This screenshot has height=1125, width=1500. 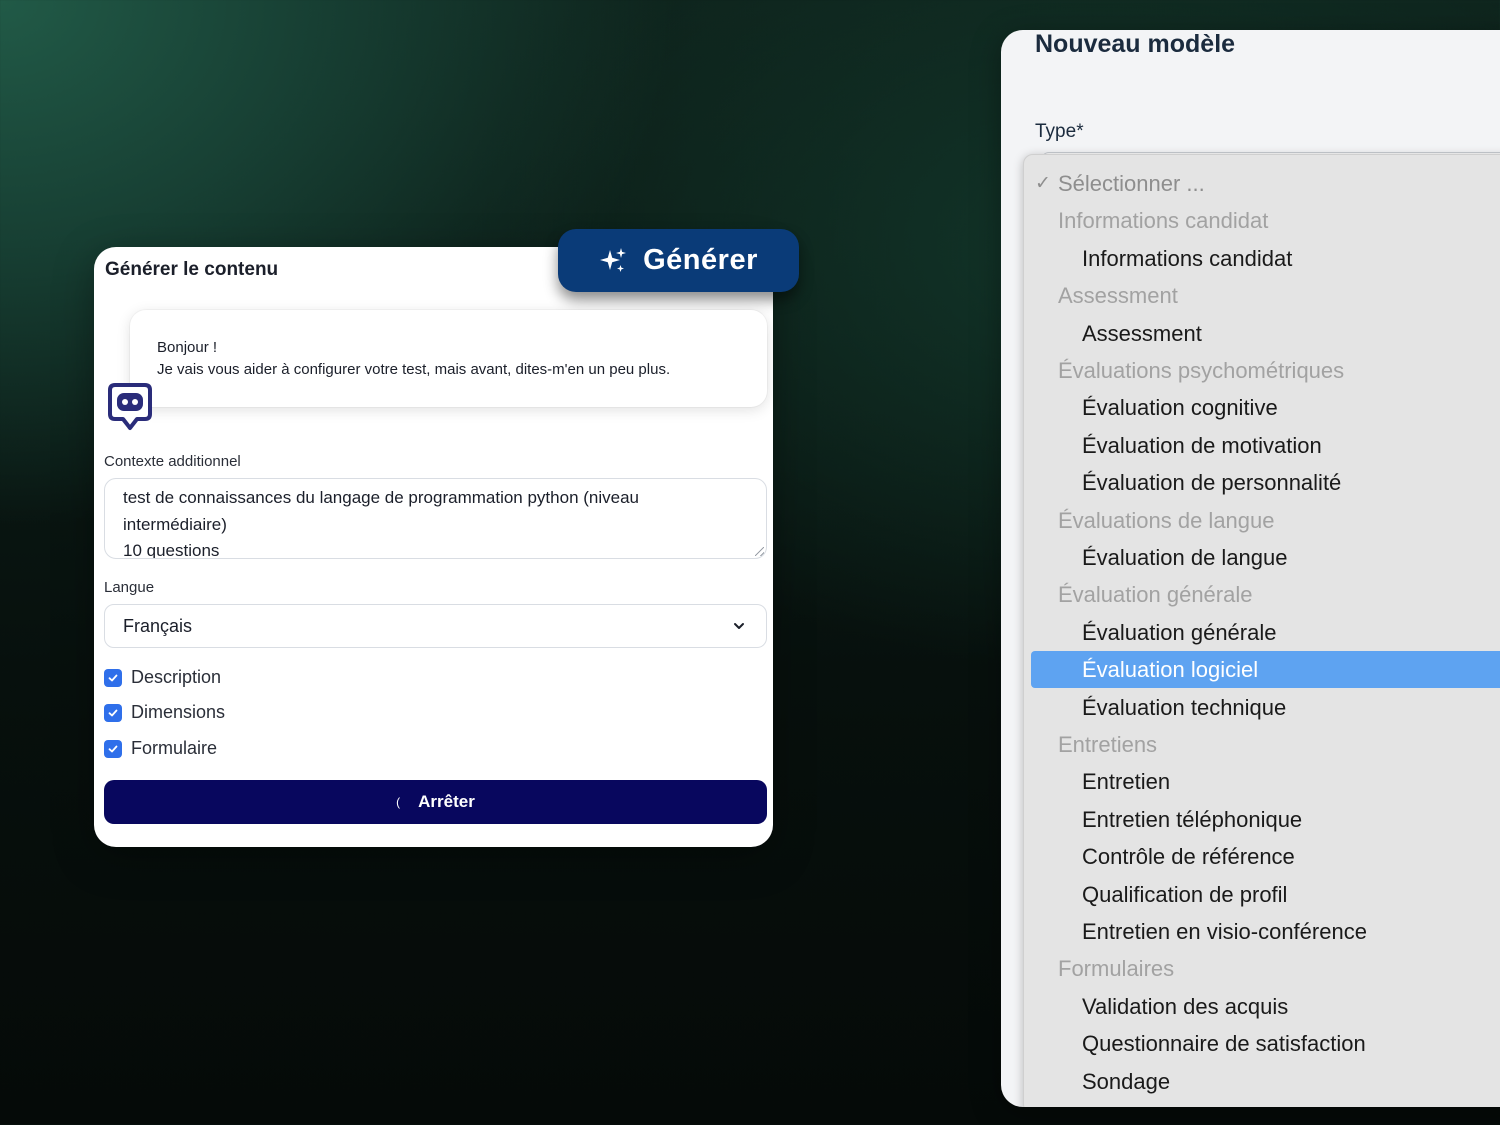 I want to click on option-questionnaire-de-satisfaction: Questionnaire de satisfaction, so click(x=1262, y=1043).